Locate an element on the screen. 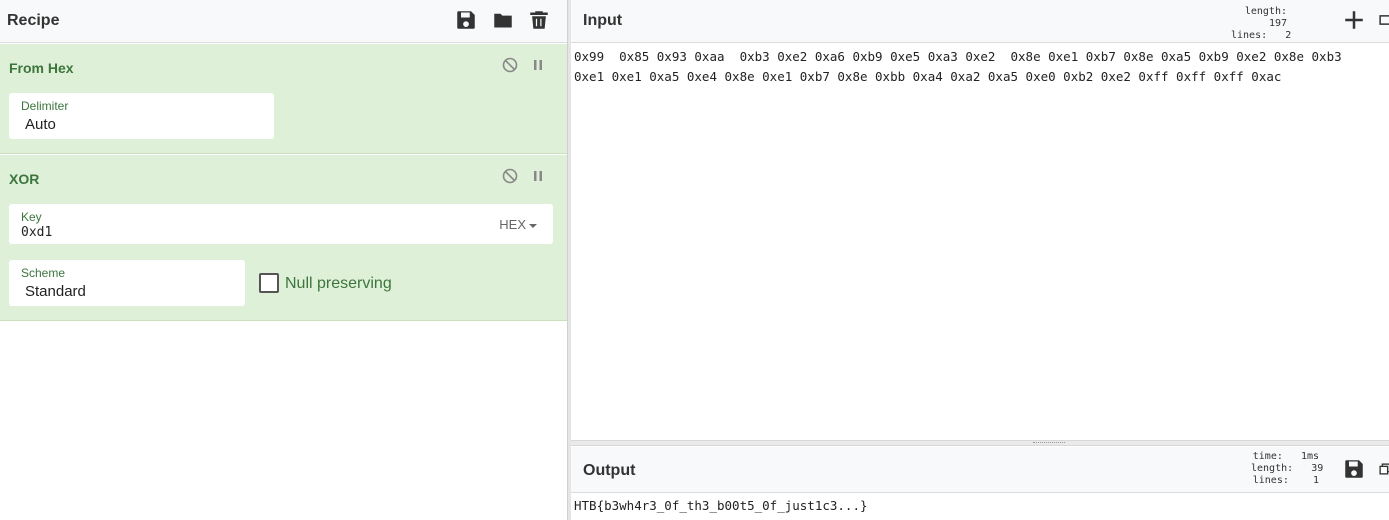  input-title: Input is located at coordinates (603, 20).